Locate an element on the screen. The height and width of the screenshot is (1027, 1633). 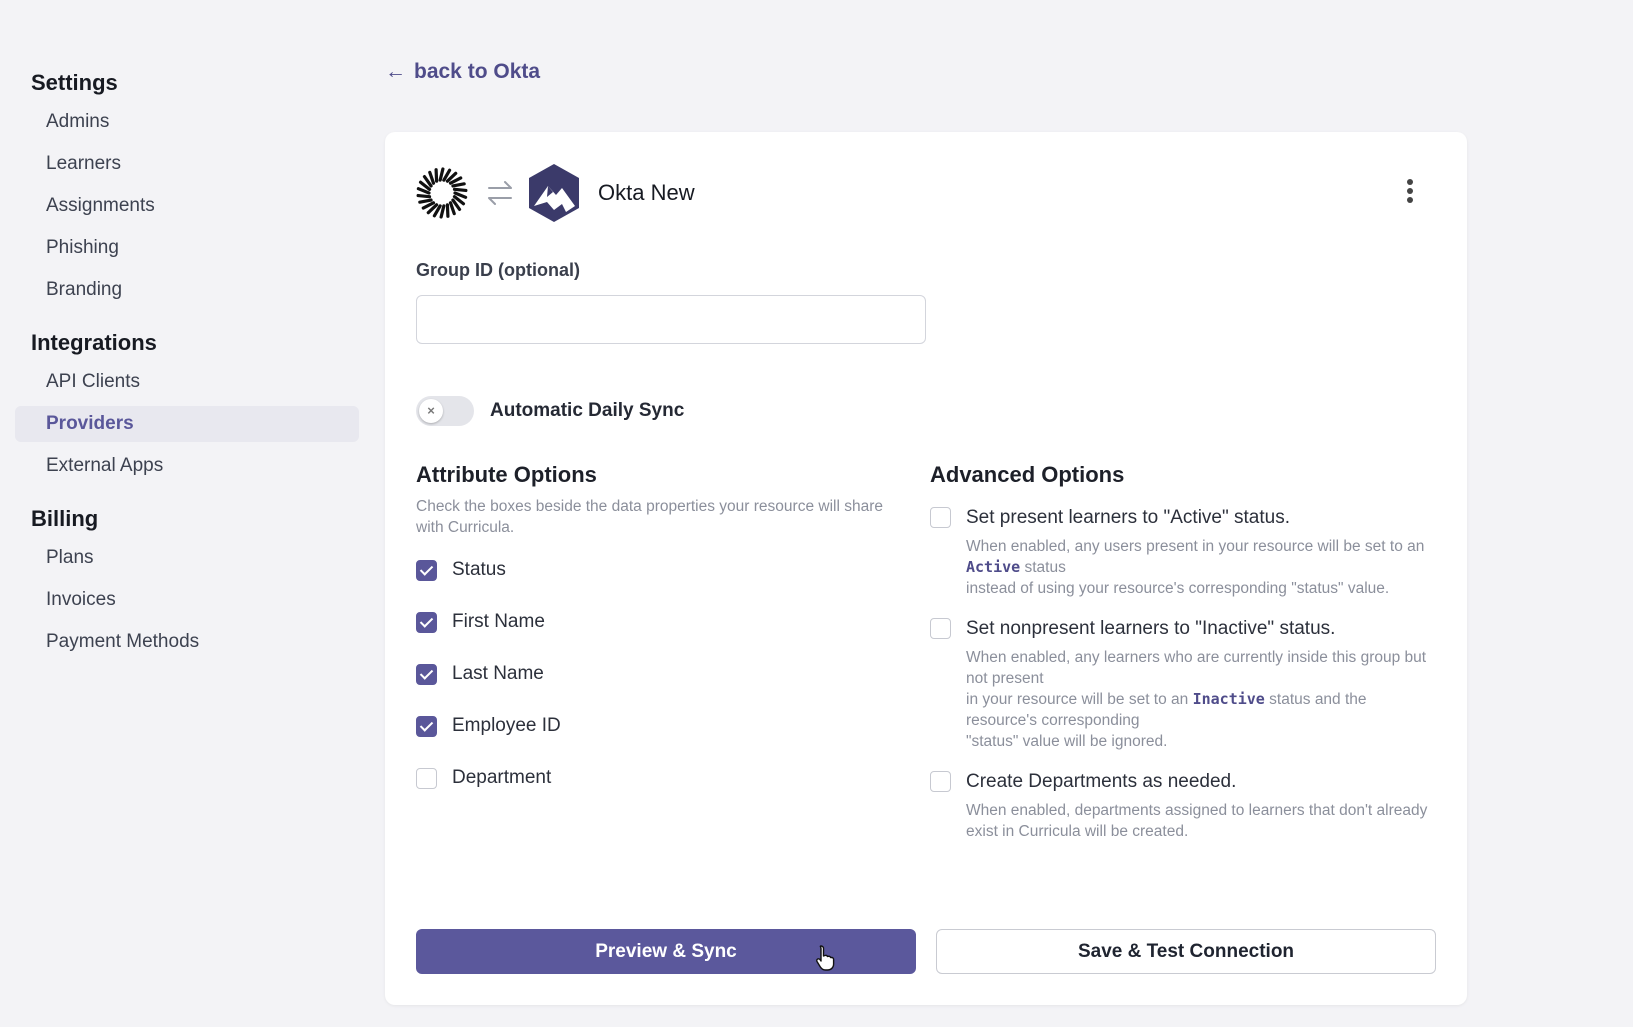
attribute-options-title: Attribute Options is located at coordinates (506, 474).